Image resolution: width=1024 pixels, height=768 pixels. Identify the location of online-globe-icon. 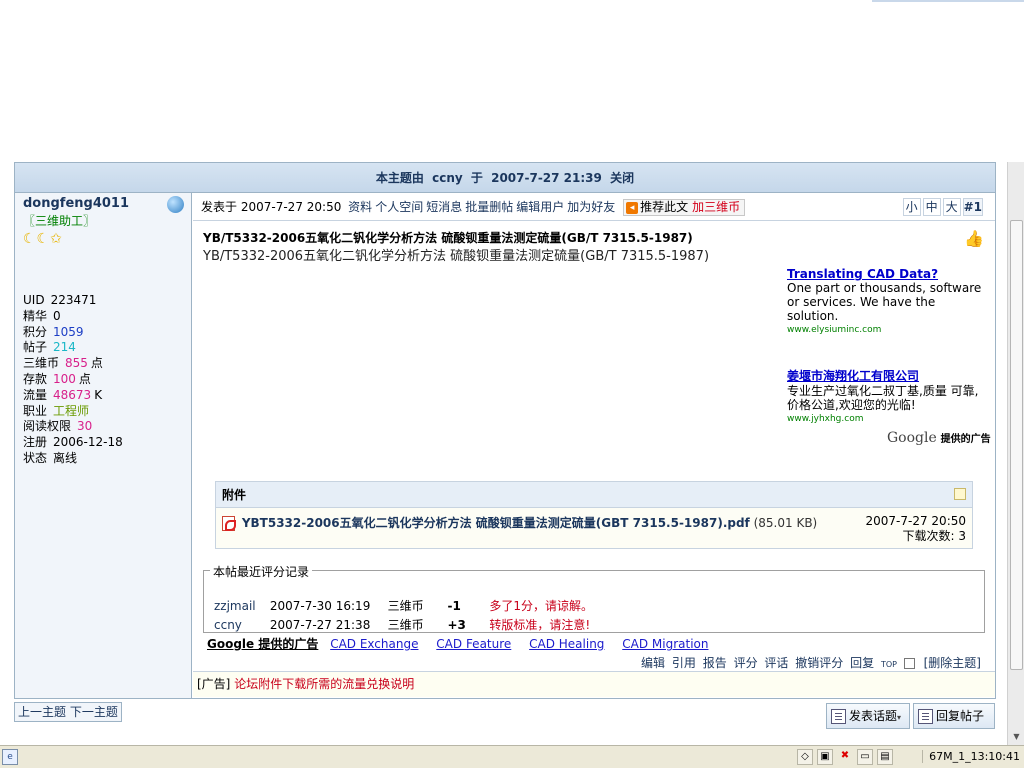
(175, 204).